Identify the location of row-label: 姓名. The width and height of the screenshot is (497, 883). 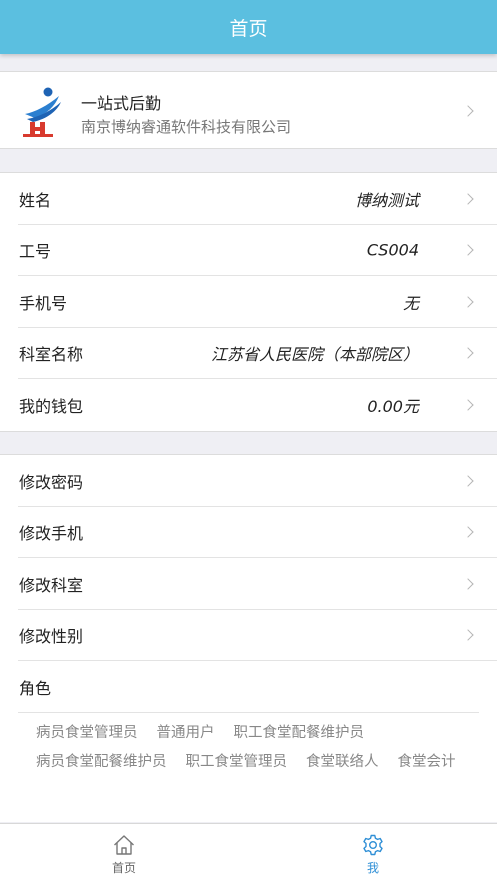
(35, 200).